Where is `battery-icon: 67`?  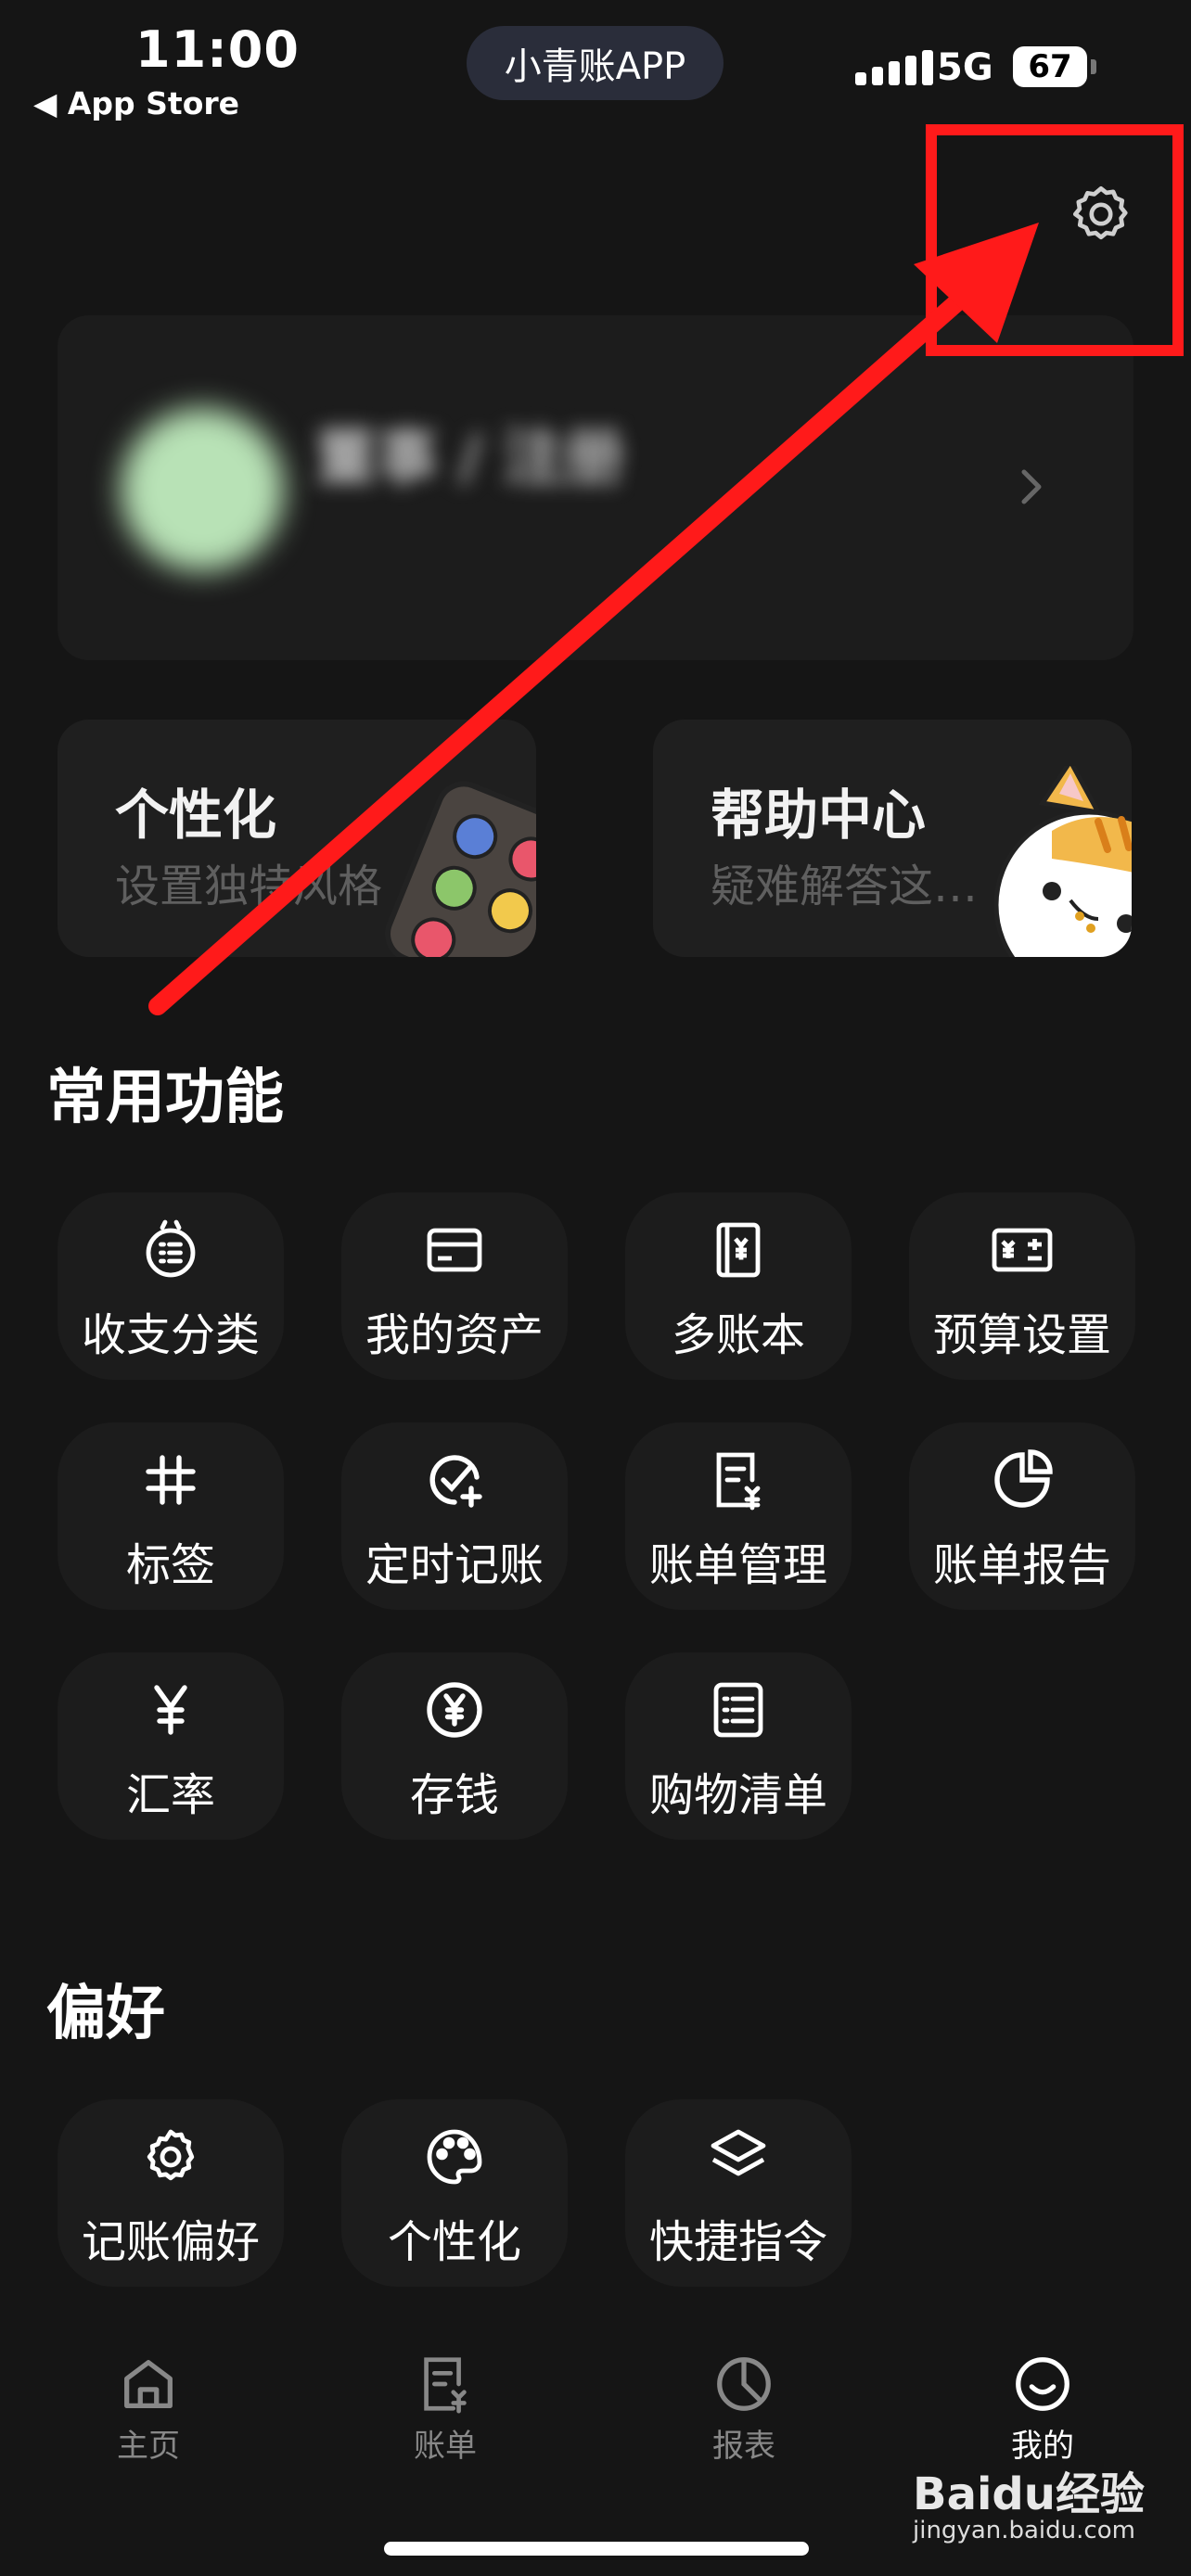 battery-icon: 67 is located at coordinates (1050, 66).